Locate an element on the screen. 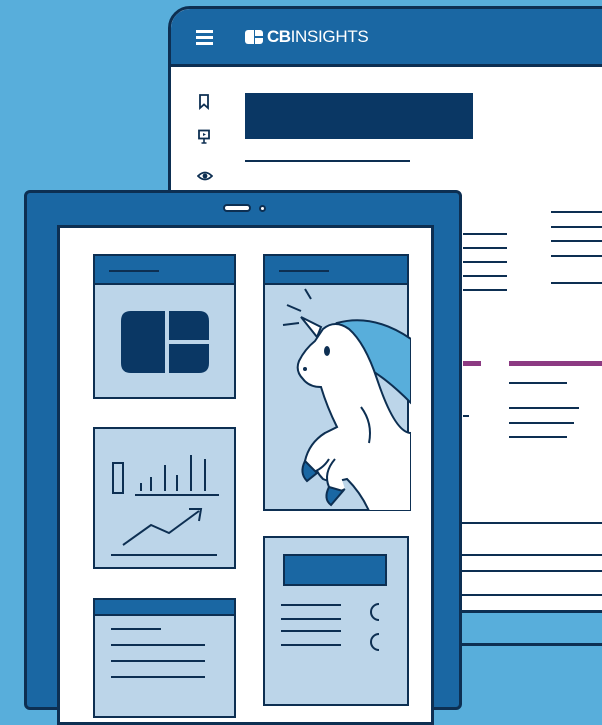 The height and width of the screenshot is (725, 602). logo-card is located at coordinates (164, 326).